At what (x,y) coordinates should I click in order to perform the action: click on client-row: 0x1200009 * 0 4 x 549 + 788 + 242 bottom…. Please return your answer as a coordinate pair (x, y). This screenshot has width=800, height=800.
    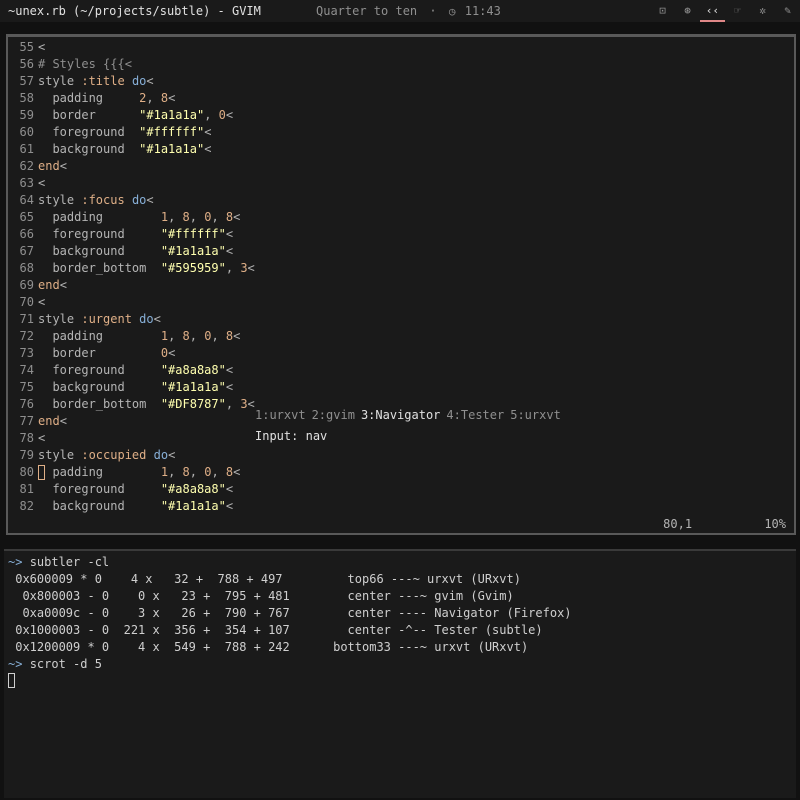
    Looking at the image, I should click on (268, 647).